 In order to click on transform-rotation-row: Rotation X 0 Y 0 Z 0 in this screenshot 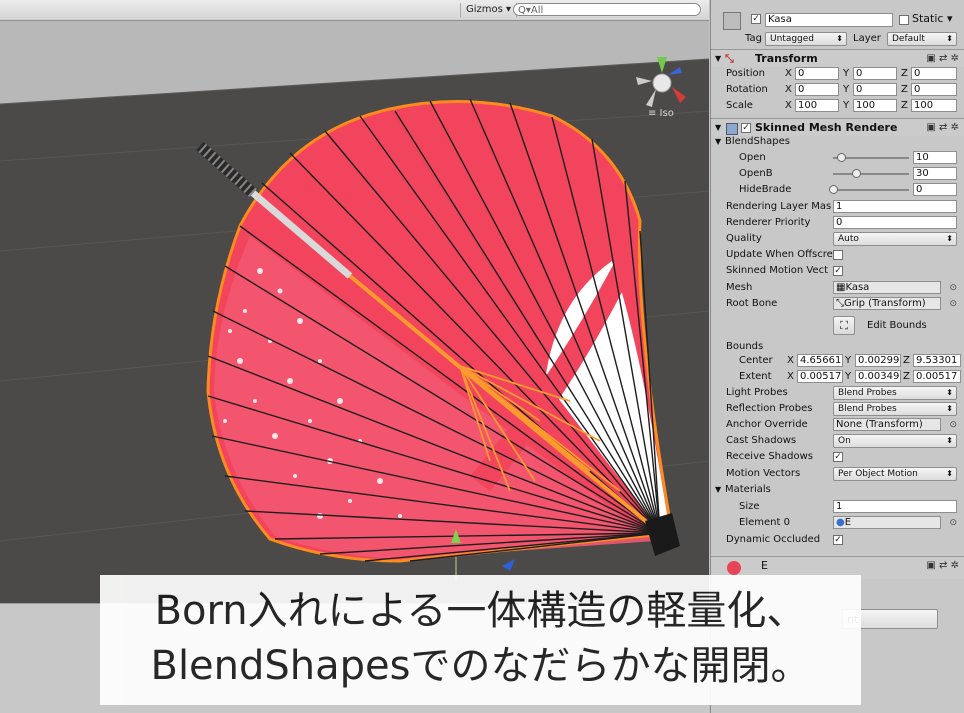, I will do `click(837, 90)`.